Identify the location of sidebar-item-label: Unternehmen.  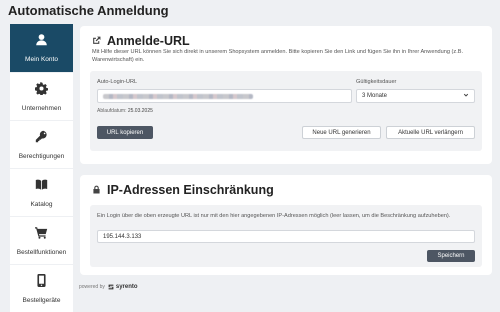
(41, 108).